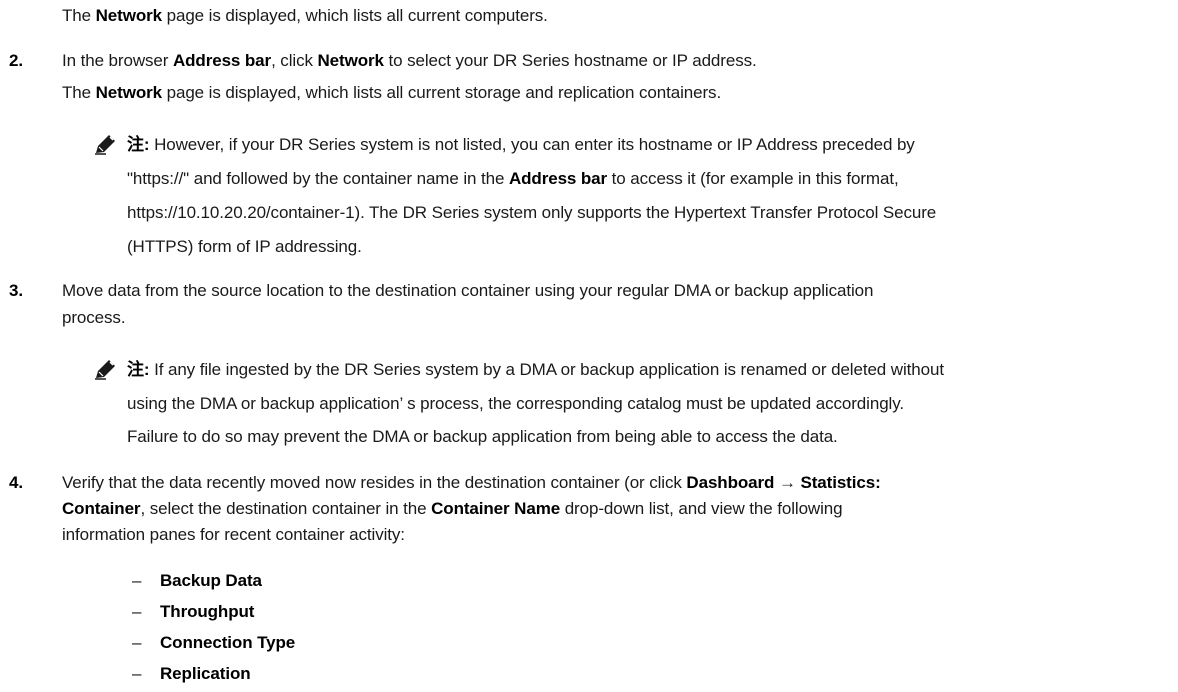 This screenshot has height=692, width=1178. Describe the element at coordinates (94, 317) in the screenshot. I see `step-text: process.` at that location.